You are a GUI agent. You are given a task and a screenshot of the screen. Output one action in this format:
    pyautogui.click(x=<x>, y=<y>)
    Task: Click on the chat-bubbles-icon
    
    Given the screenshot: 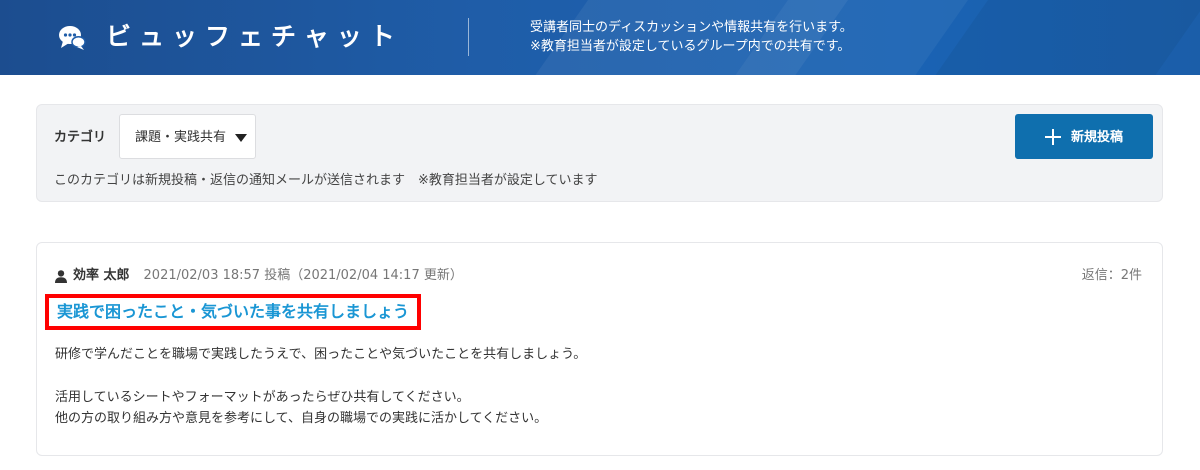 What is the action you would take?
    pyautogui.click(x=72, y=38)
    